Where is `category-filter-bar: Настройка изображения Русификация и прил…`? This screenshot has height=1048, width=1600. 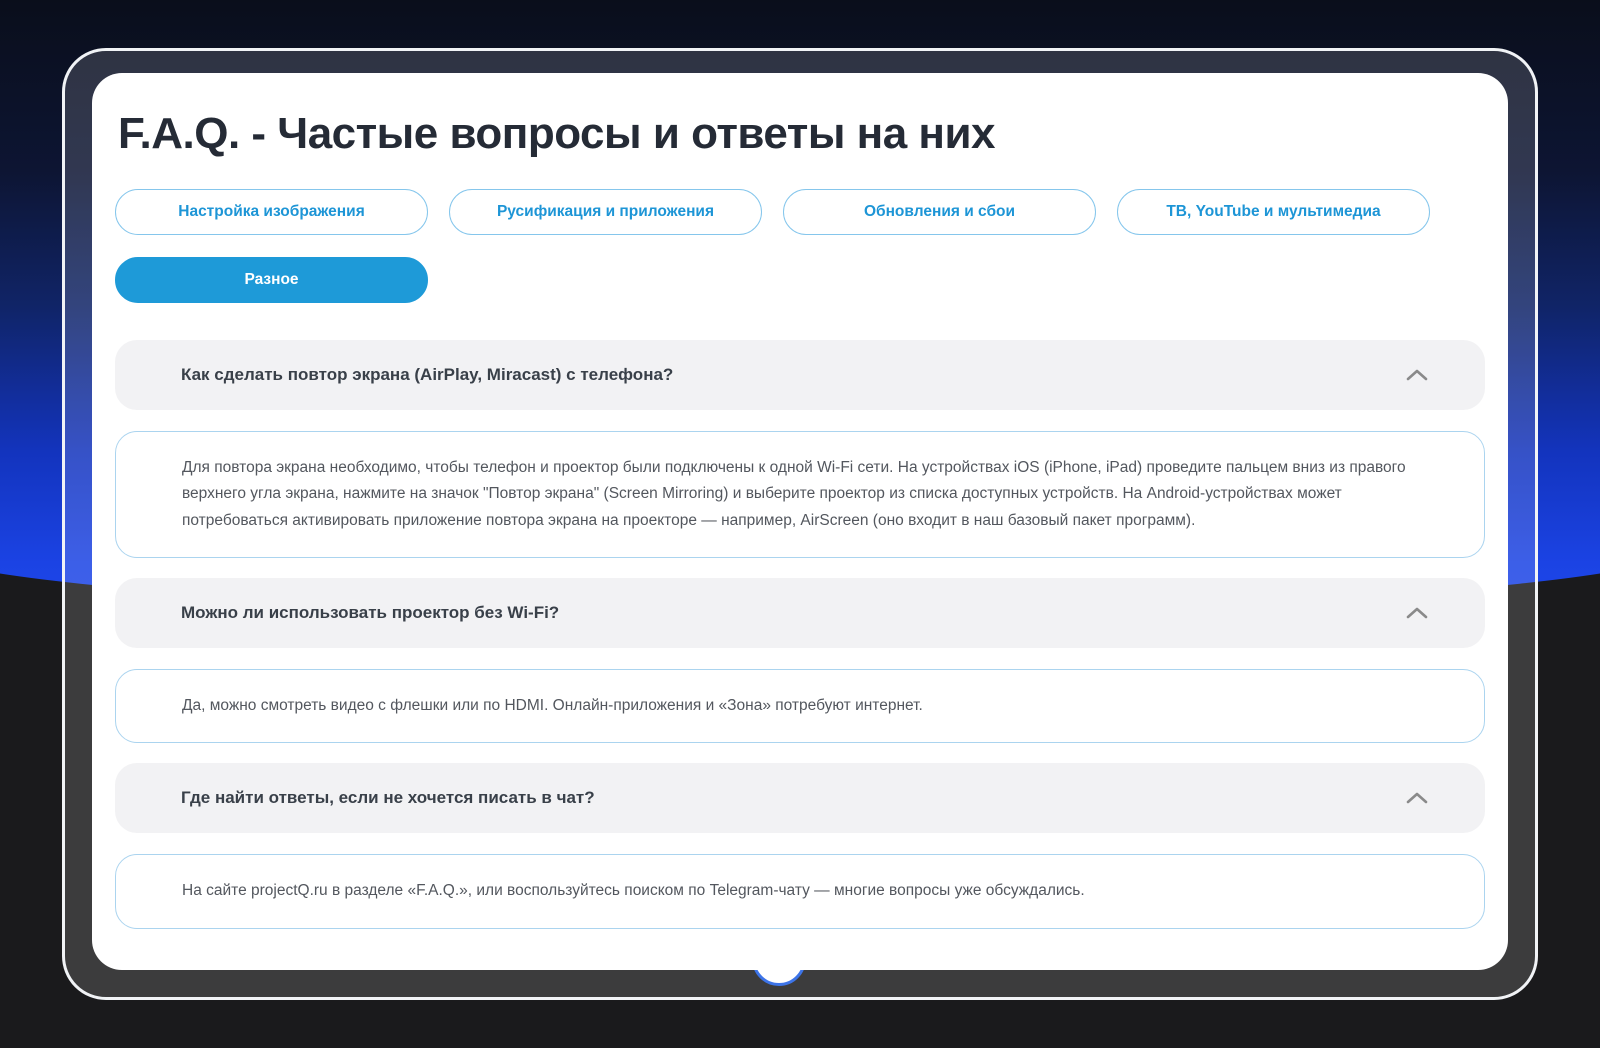 category-filter-bar: Настройка изображения Русификация и прил… is located at coordinates (800, 246).